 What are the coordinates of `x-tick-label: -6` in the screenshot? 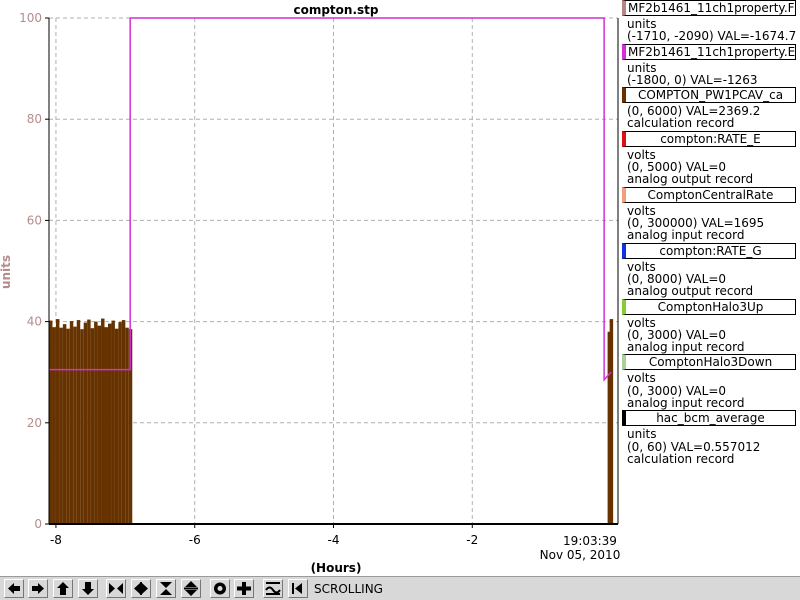 It's located at (195, 540).